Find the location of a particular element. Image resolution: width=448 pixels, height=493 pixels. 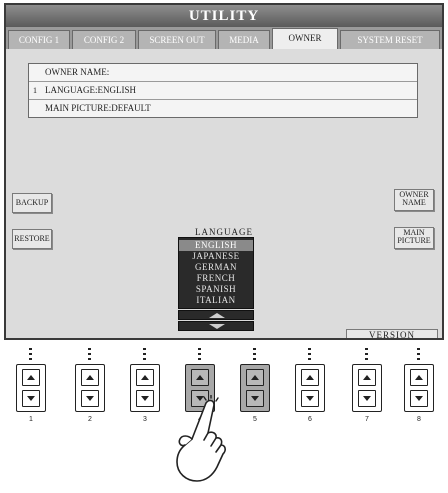

language-option-italian: ITALIAN is located at coordinates (216, 300).